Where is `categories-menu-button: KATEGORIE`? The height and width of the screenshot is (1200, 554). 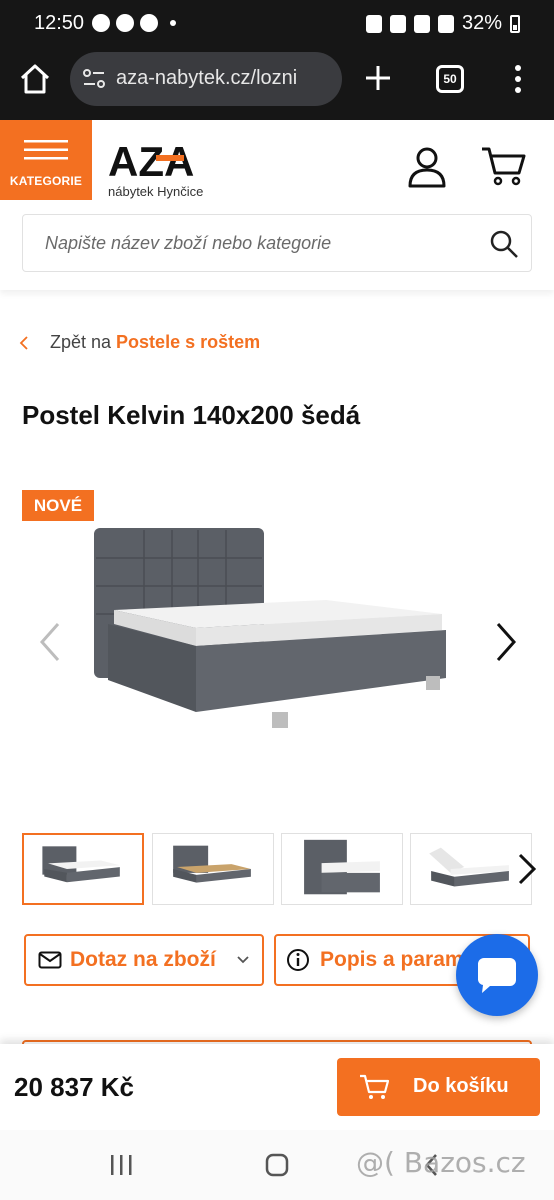
categories-menu-button: KATEGORIE is located at coordinates (46, 160).